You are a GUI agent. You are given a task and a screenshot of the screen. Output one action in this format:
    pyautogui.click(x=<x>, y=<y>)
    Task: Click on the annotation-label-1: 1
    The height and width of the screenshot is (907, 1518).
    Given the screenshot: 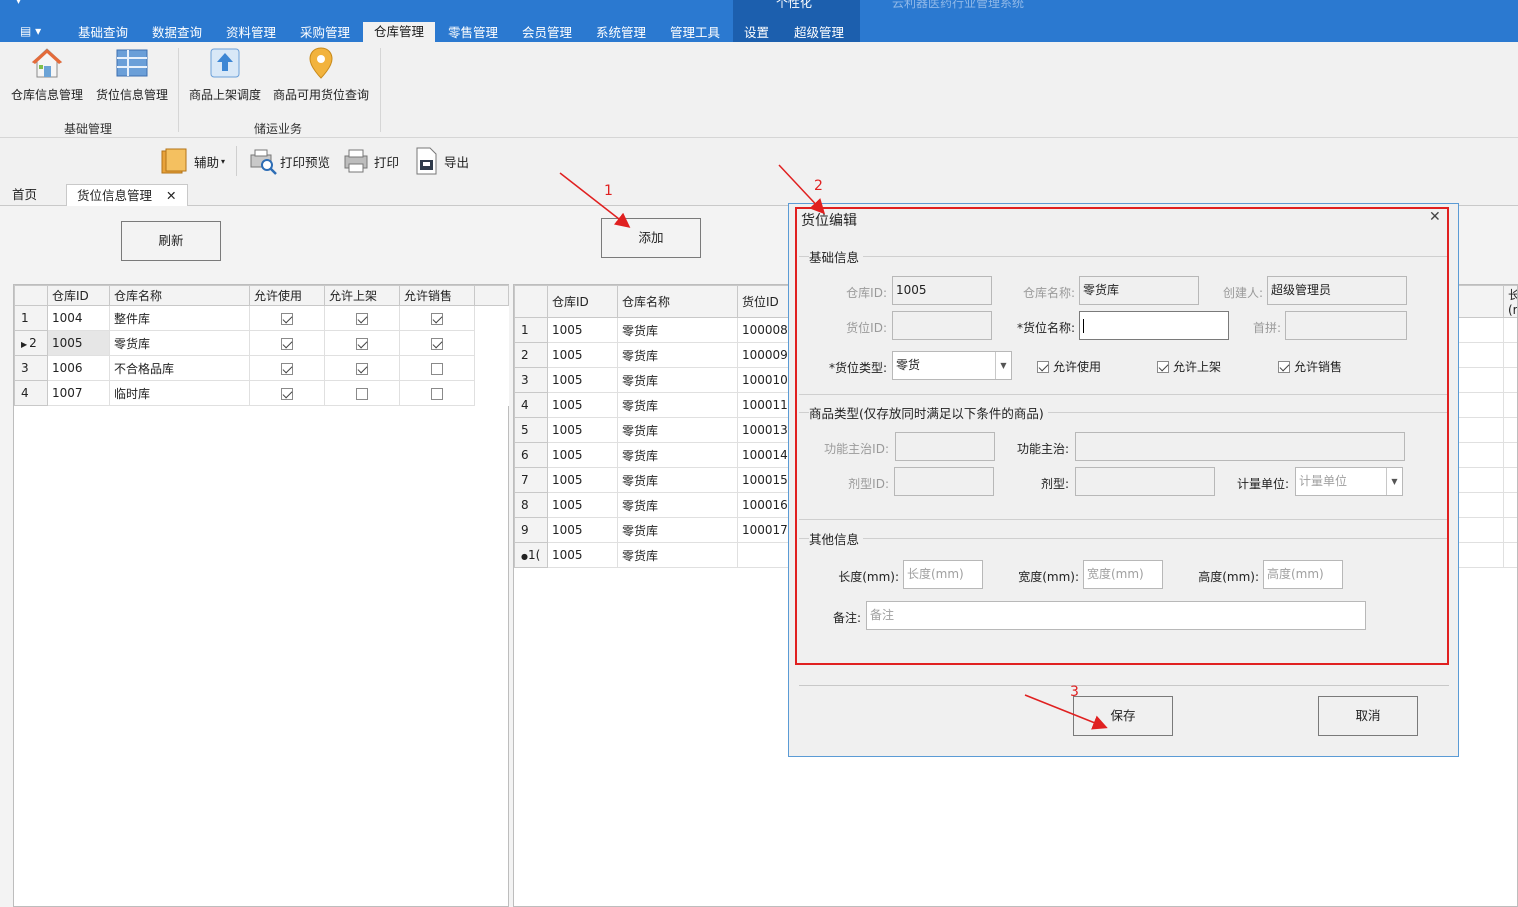 What is the action you would take?
    pyautogui.click(x=608, y=191)
    